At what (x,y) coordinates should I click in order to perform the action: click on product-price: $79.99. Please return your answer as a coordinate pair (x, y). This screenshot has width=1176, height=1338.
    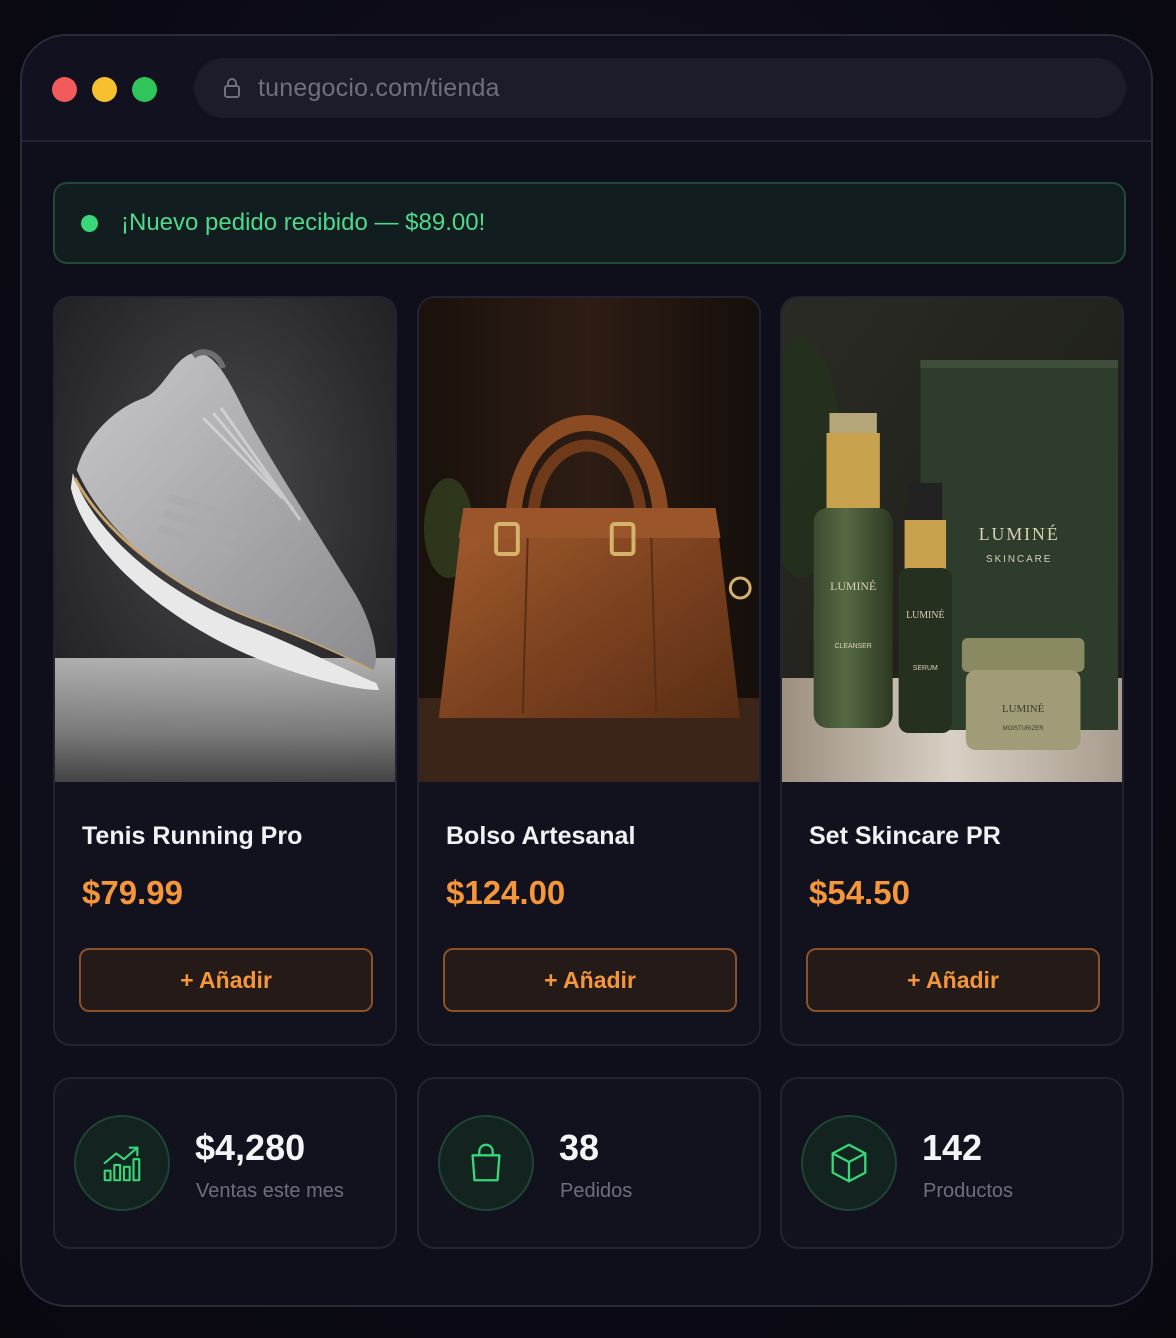
    Looking at the image, I should click on (132, 892).